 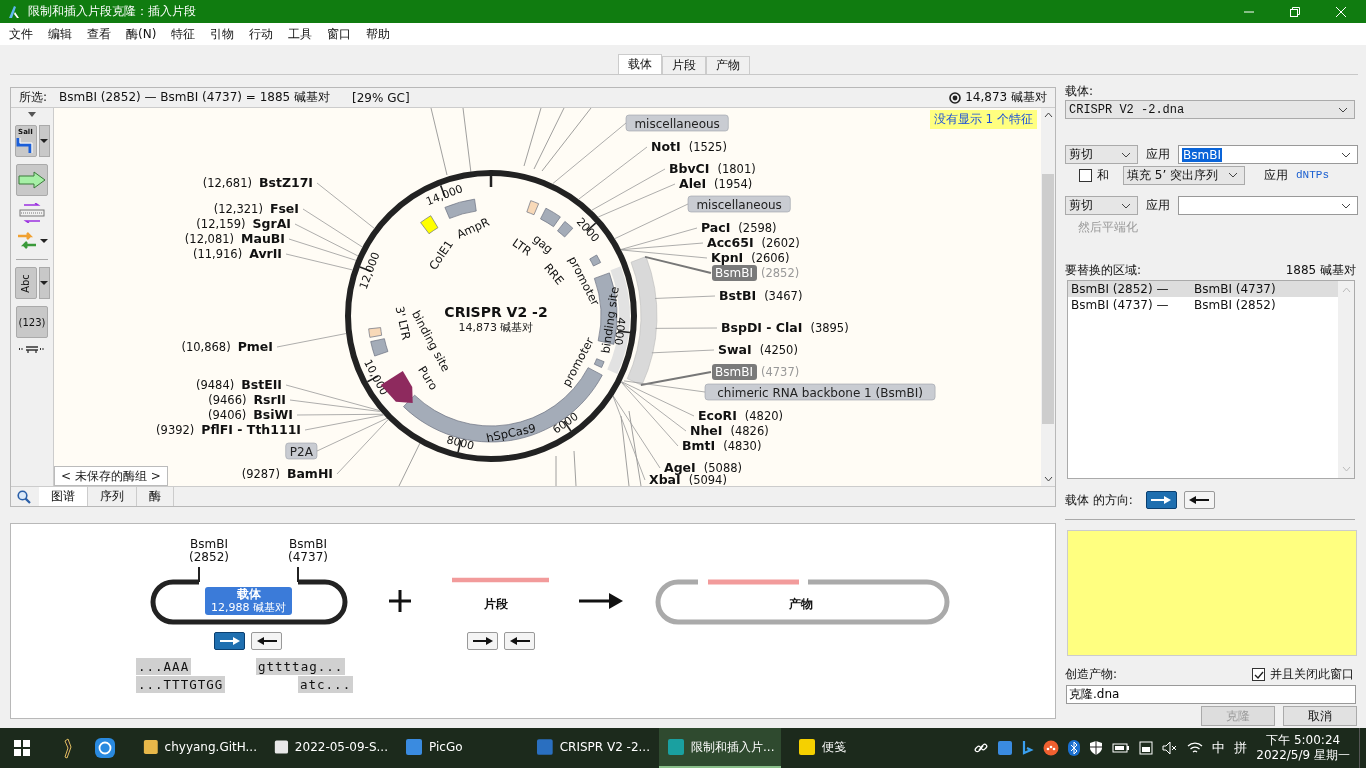 What do you see at coordinates (300, 34) in the screenshot?
I see `menu-item: 工具` at bounding box center [300, 34].